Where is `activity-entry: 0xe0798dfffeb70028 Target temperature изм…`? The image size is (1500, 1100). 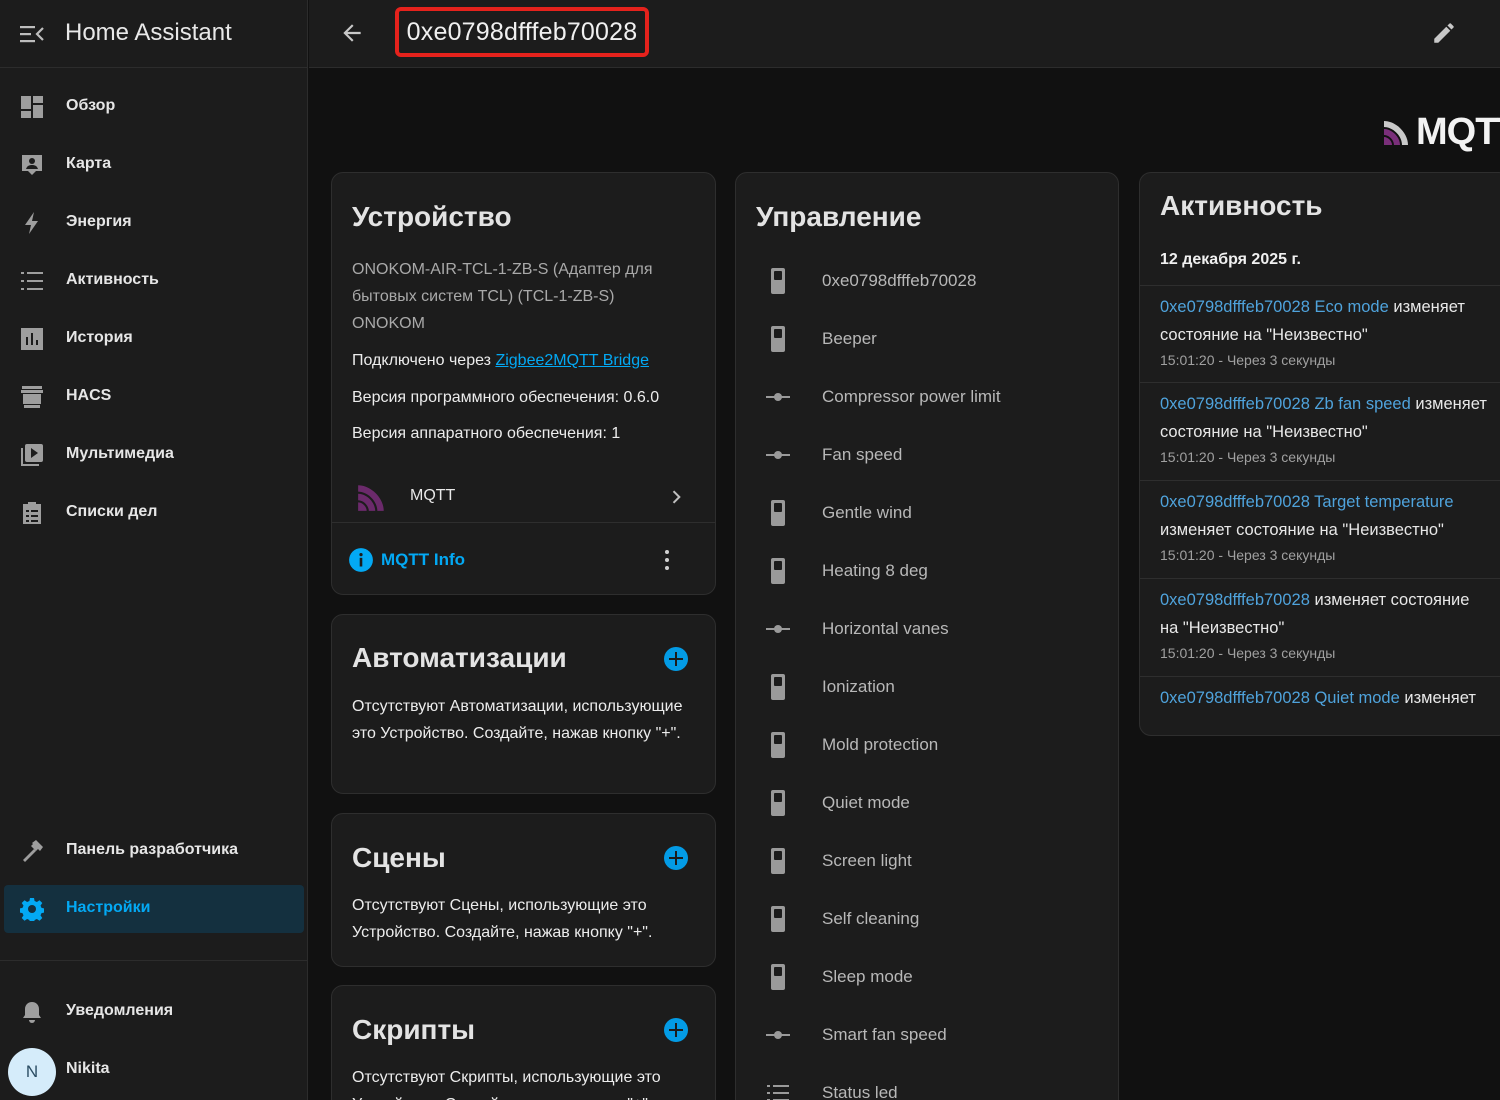 activity-entry: 0xe0798dfffeb70028 Target temperature изм… is located at coordinates (1320, 529).